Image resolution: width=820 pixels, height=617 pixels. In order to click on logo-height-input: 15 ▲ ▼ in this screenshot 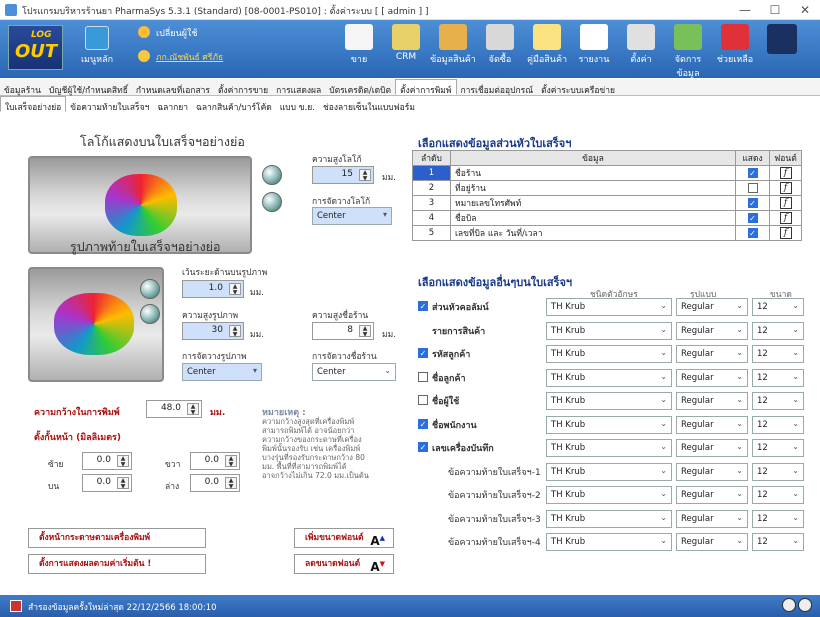, I will do `click(343, 175)`.